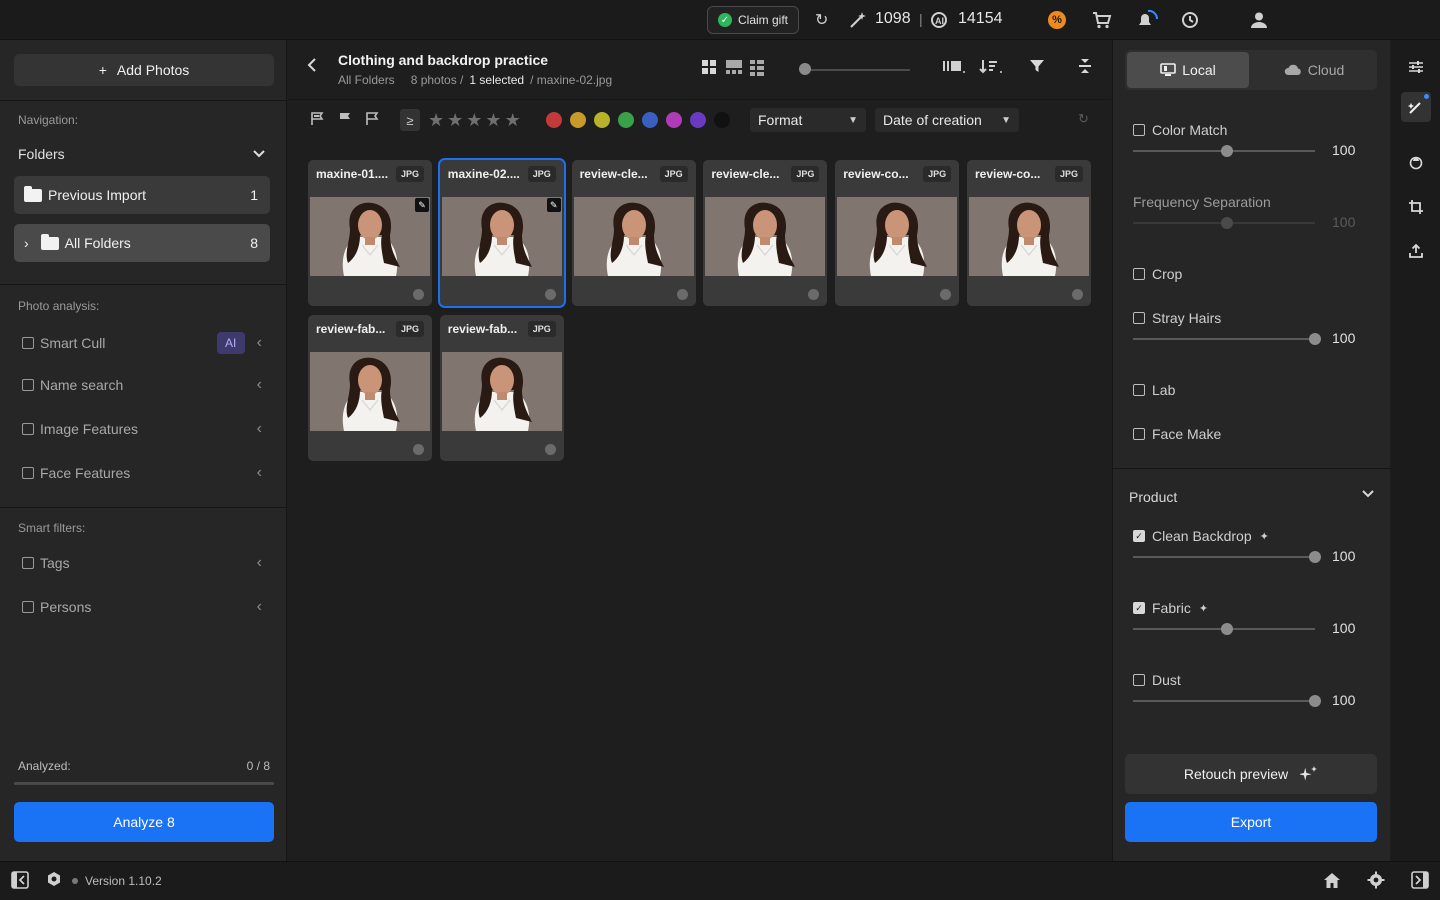 The height and width of the screenshot is (900, 1440). Describe the element at coordinates (20, 882) in the screenshot. I see `collapse-left-panel-icon` at that location.